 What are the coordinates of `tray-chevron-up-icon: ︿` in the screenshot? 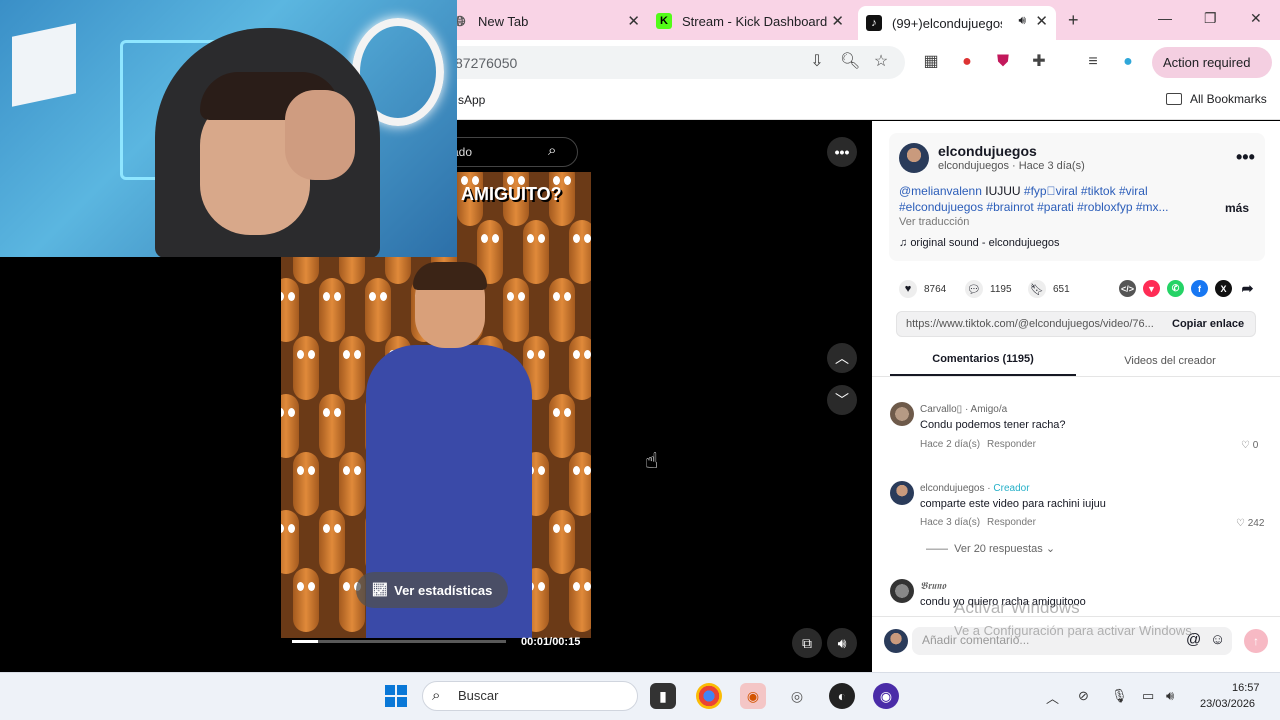 It's located at (1052, 697).